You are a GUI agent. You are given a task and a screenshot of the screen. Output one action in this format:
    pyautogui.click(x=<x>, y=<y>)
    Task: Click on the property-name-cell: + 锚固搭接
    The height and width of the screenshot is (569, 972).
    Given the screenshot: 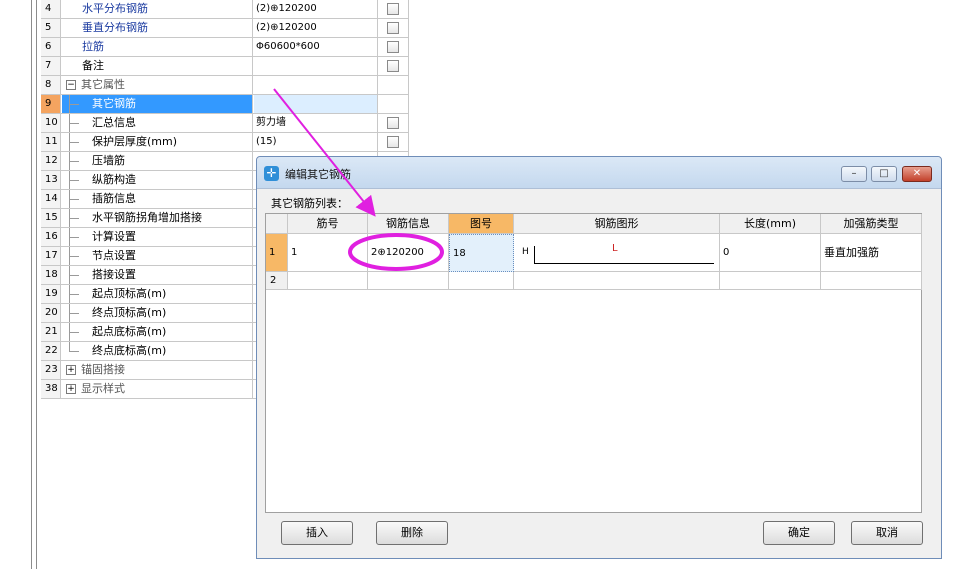 What is the action you would take?
    pyautogui.click(x=157, y=370)
    